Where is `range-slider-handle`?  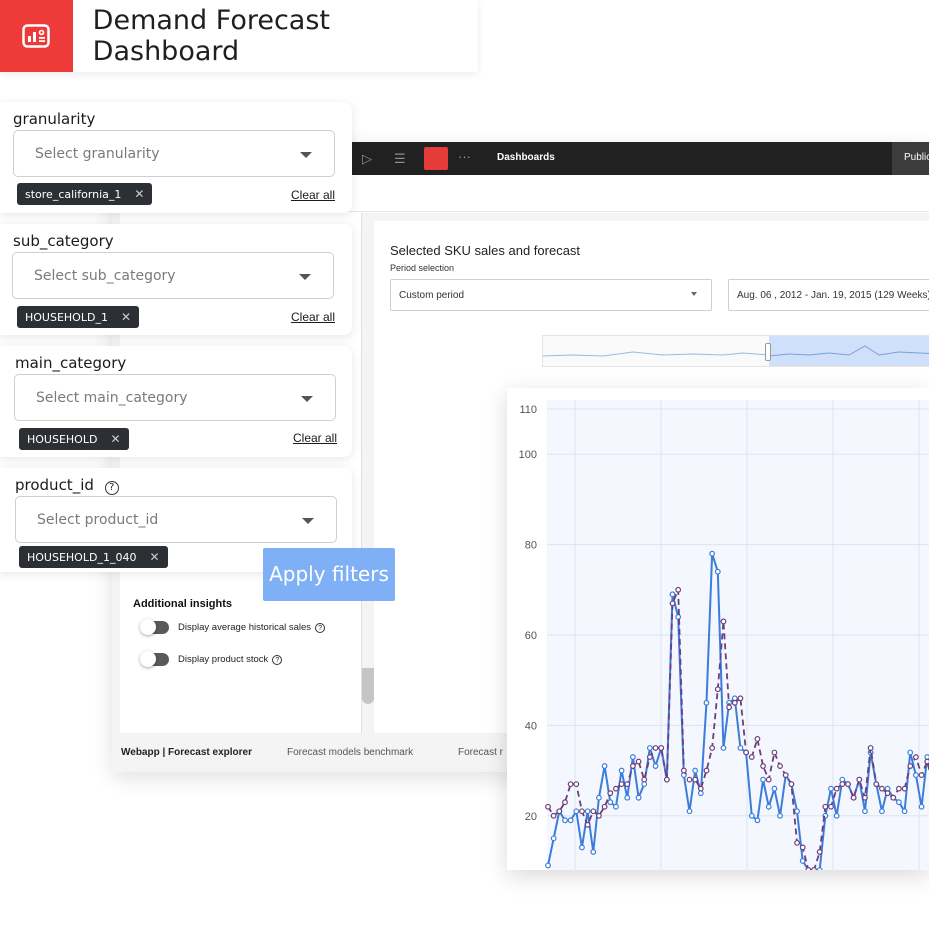 range-slider-handle is located at coordinates (768, 352).